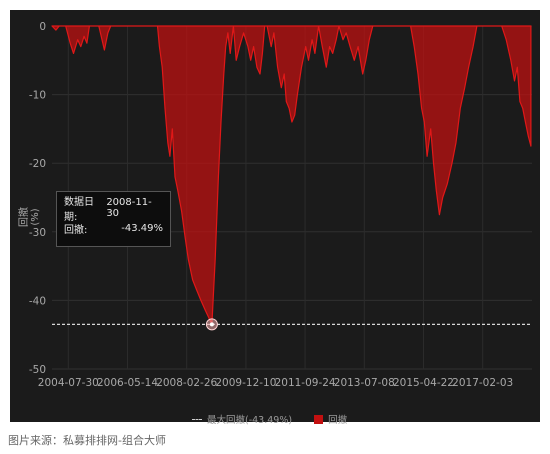  Describe the element at coordinates (211, 324) in the screenshot. I see `max-drawdown-marker-center` at that location.